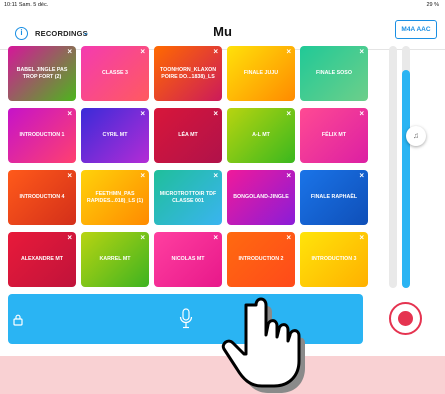 This screenshot has width=445, height=394. Describe the element at coordinates (18, 320) in the screenshot. I see `lock-icon` at that location.